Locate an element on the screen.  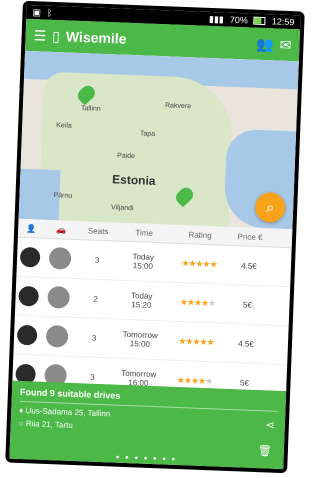
person-icon: 👤 is located at coordinates (31, 228).